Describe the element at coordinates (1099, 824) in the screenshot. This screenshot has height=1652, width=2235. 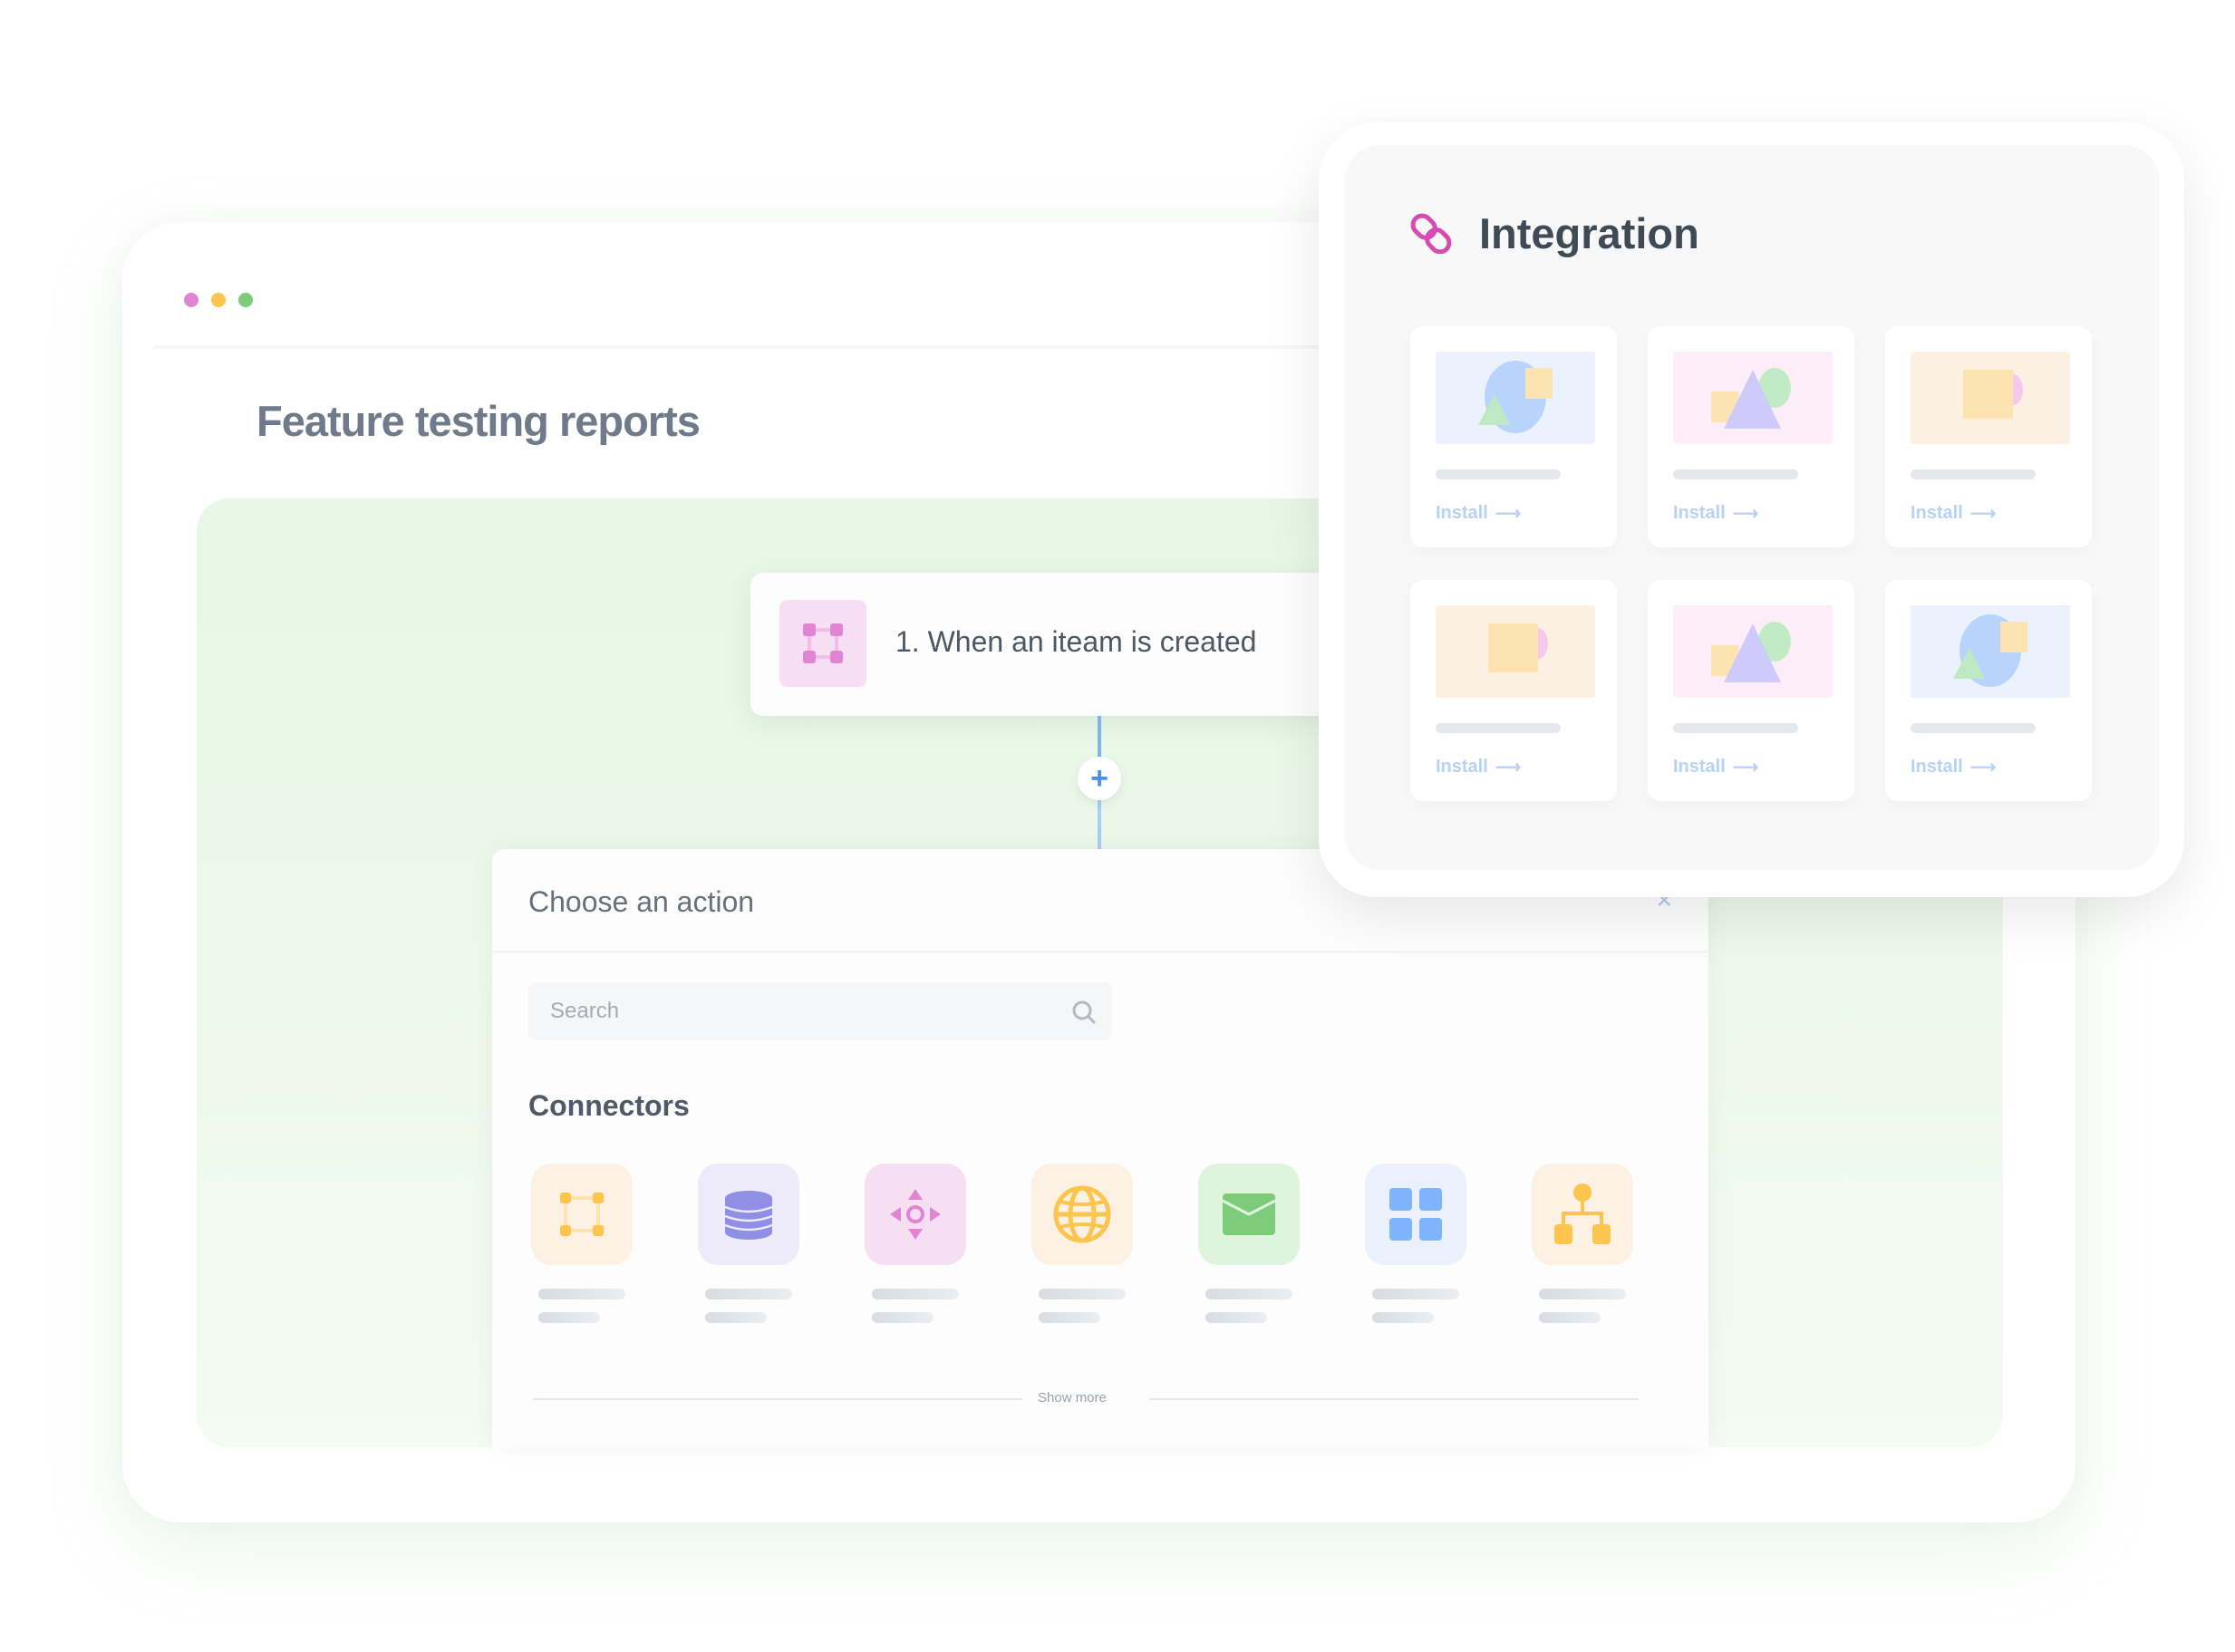
I see `flow-connector-line-bottom` at that location.